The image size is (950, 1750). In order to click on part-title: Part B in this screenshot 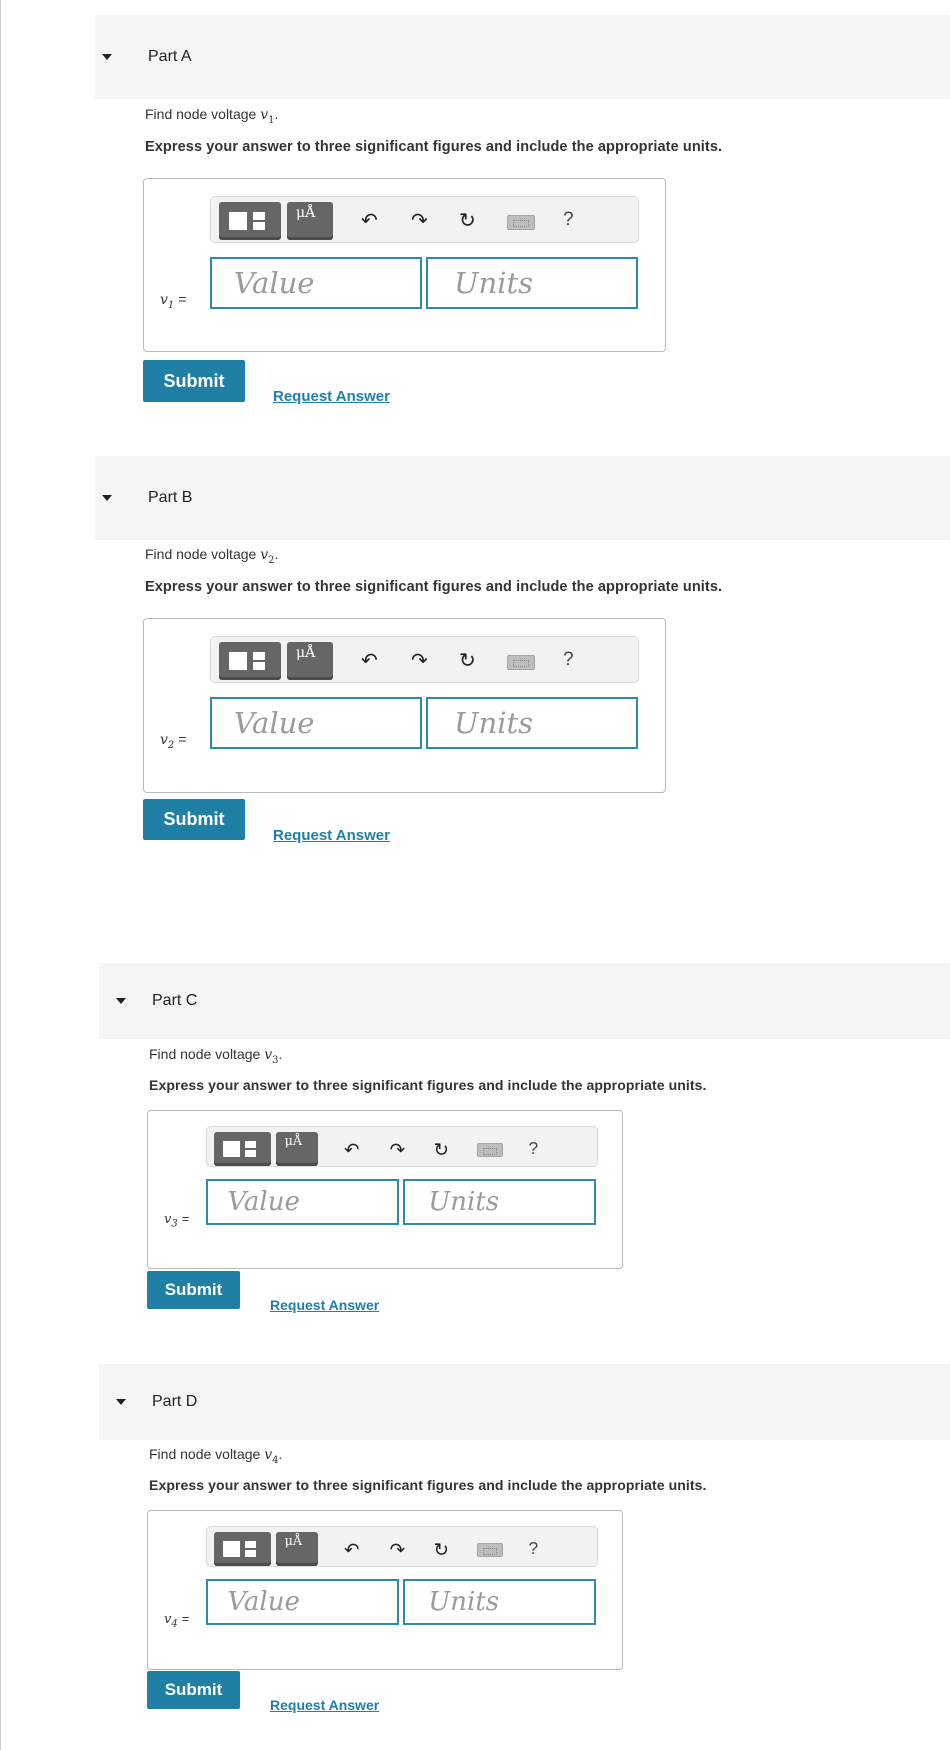, I will do `click(170, 497)`.